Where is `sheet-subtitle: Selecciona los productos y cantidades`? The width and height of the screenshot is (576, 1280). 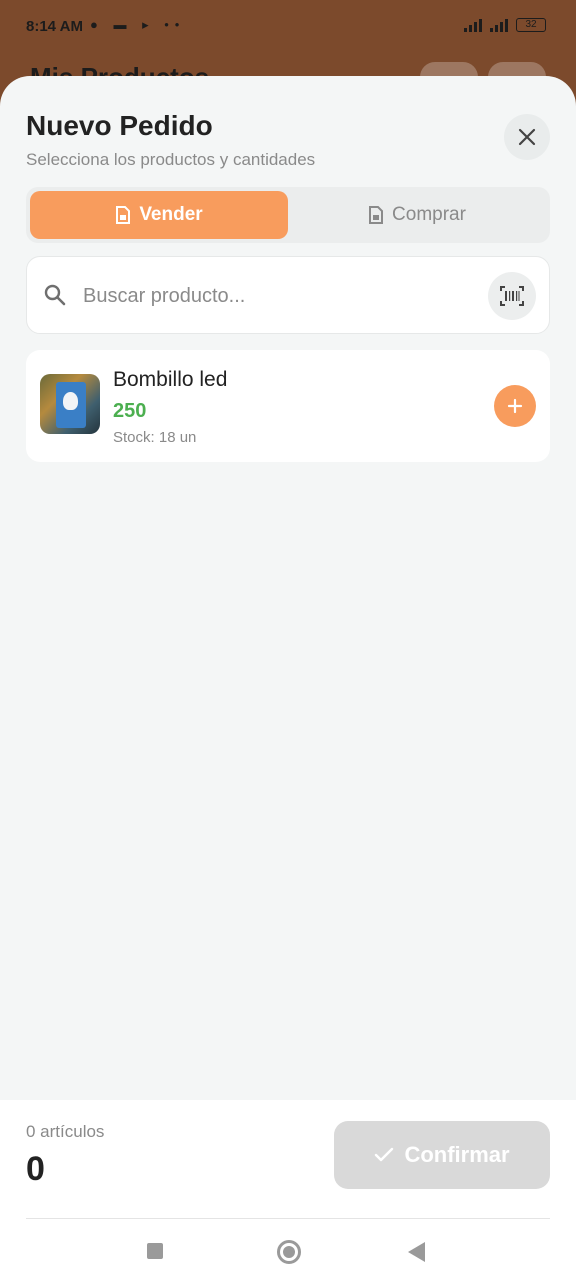
sheet-subtitle: Selecciona los productos y cantidades is located at coordinates (171, 159).